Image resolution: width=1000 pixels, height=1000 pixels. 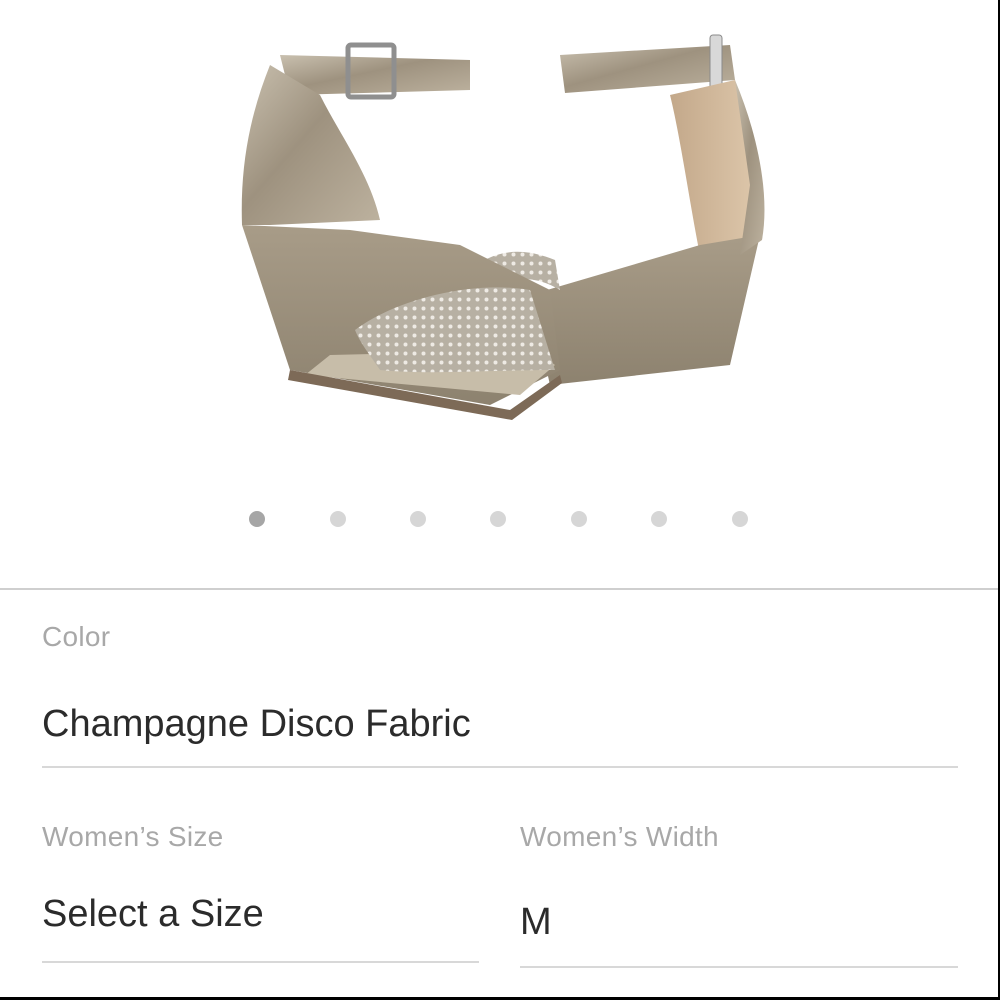 What do you see at coordinates (536, 922) in the screenshot?
I see `width-value: M` at bounding box center [536, 922].